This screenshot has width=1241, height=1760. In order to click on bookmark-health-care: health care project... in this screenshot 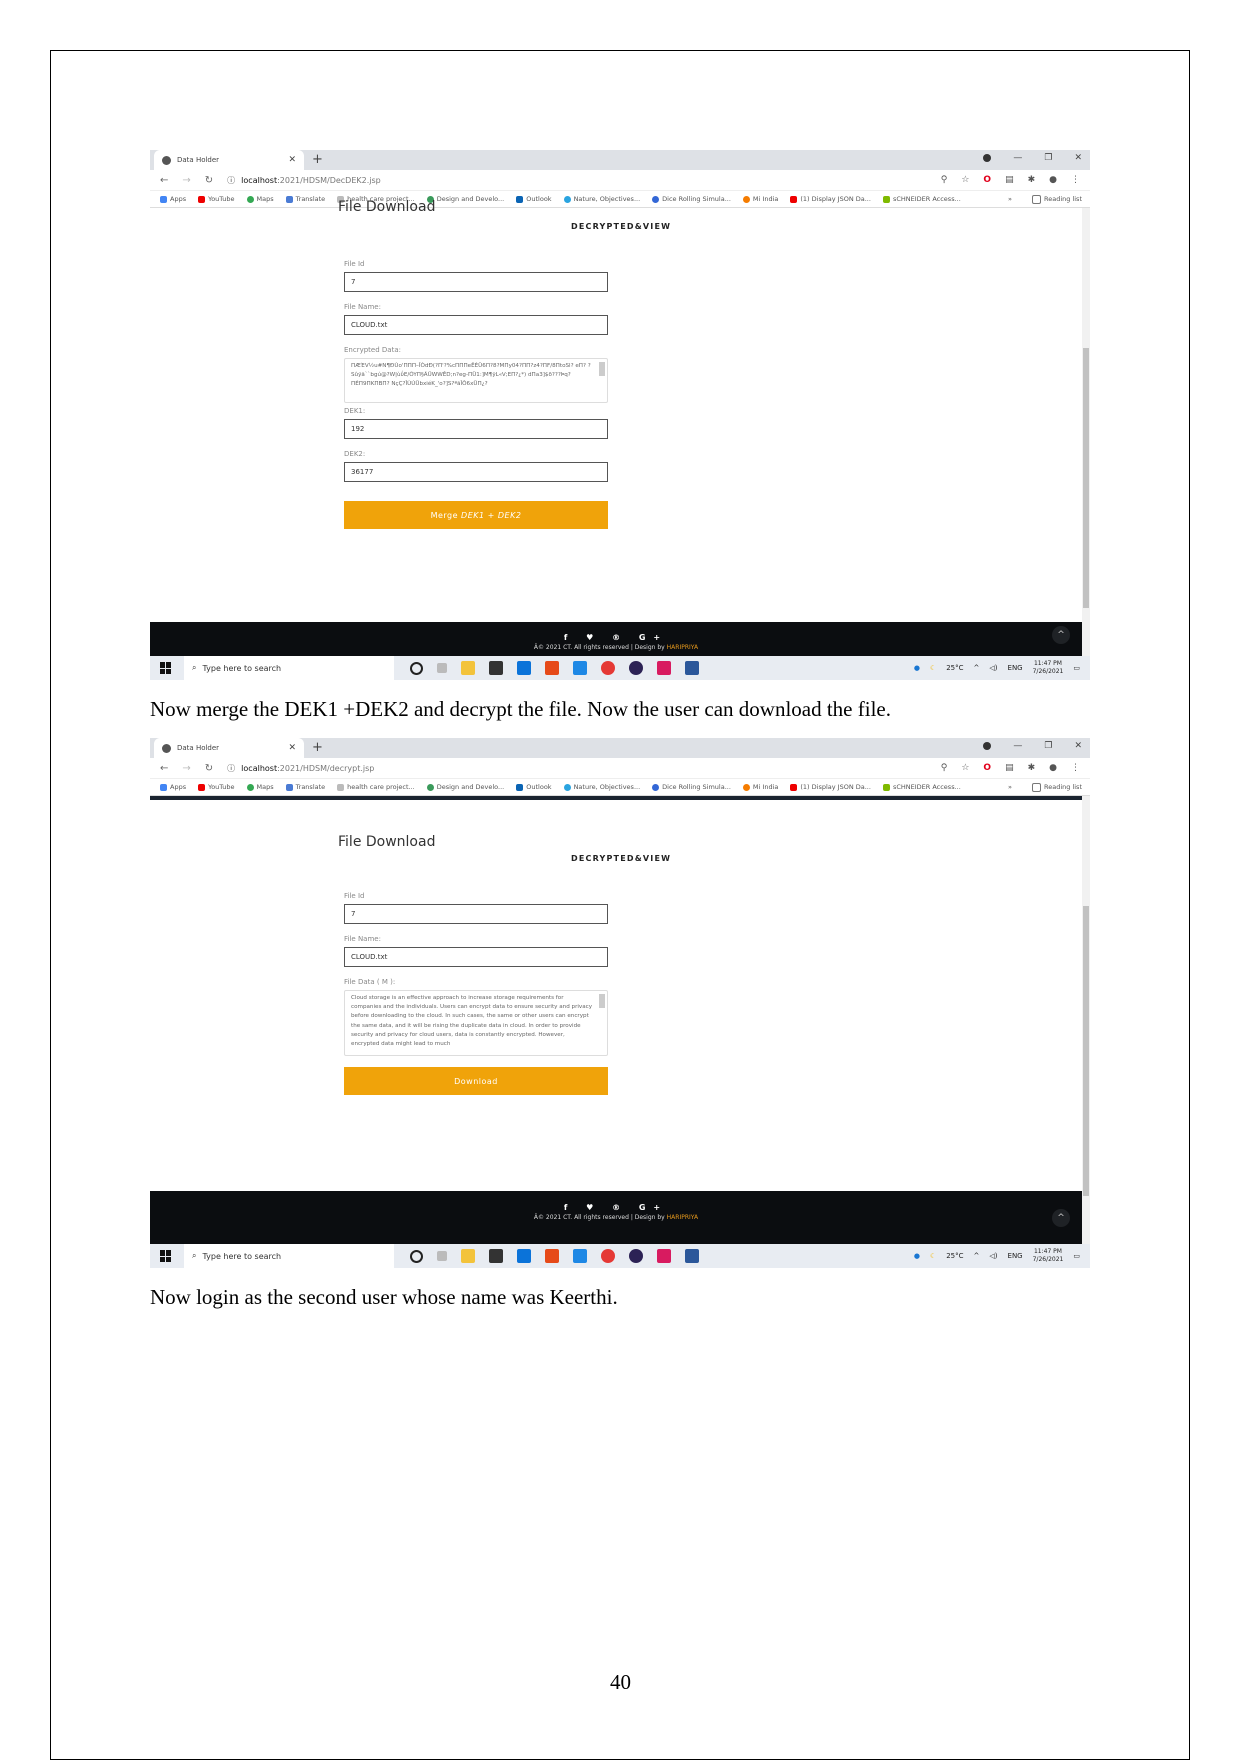, I will do `click(376, 787)`.